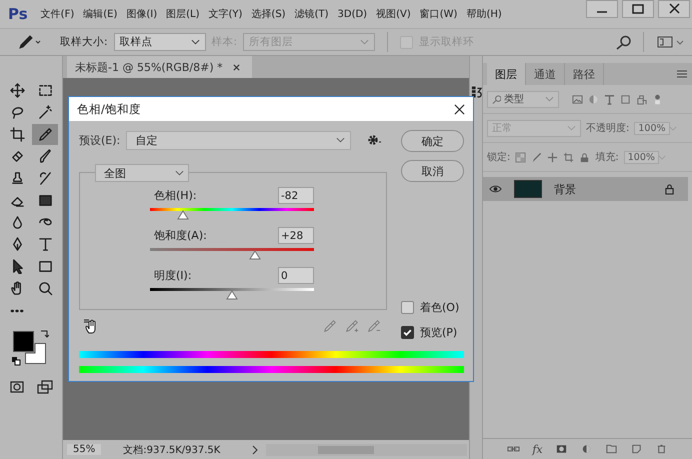 This screenshot has width=692, height=459. I want to click on menu-item: 选择(S), so click(268, 14).